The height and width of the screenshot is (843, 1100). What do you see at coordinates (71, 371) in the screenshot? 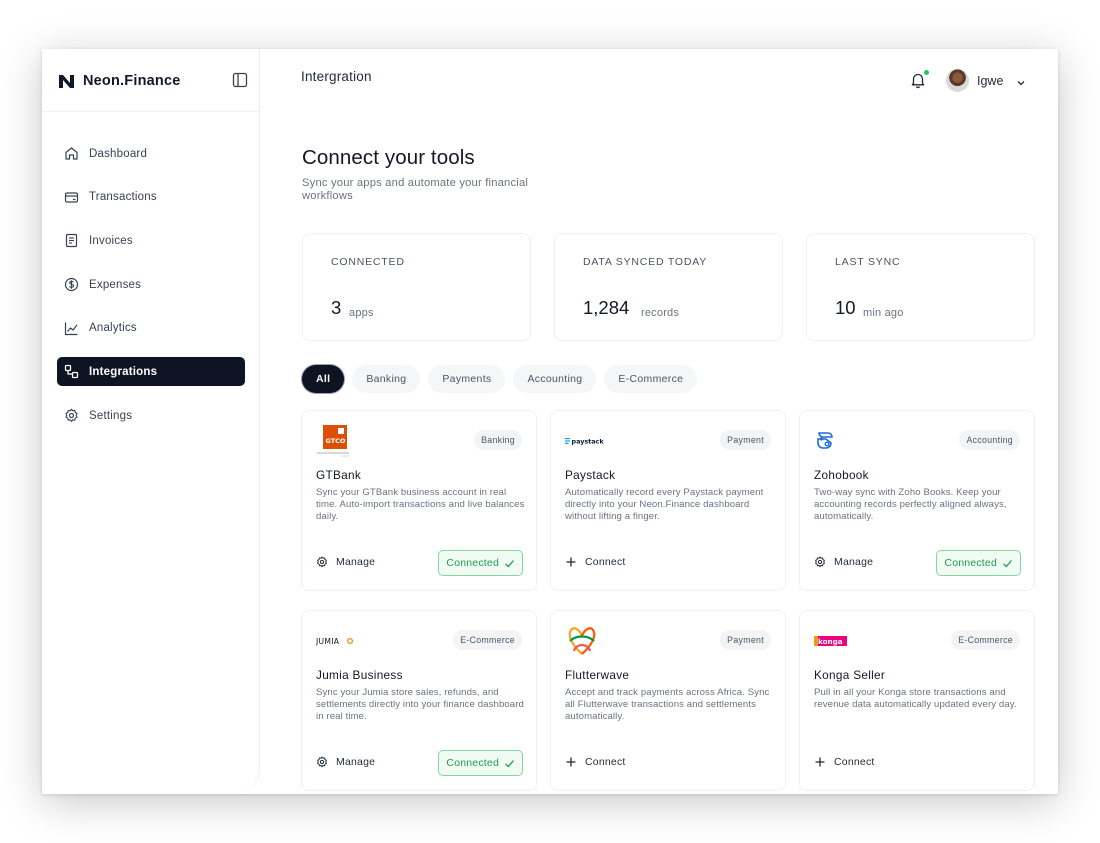
I see `integrations-icon` at bounding box center [71, 371].